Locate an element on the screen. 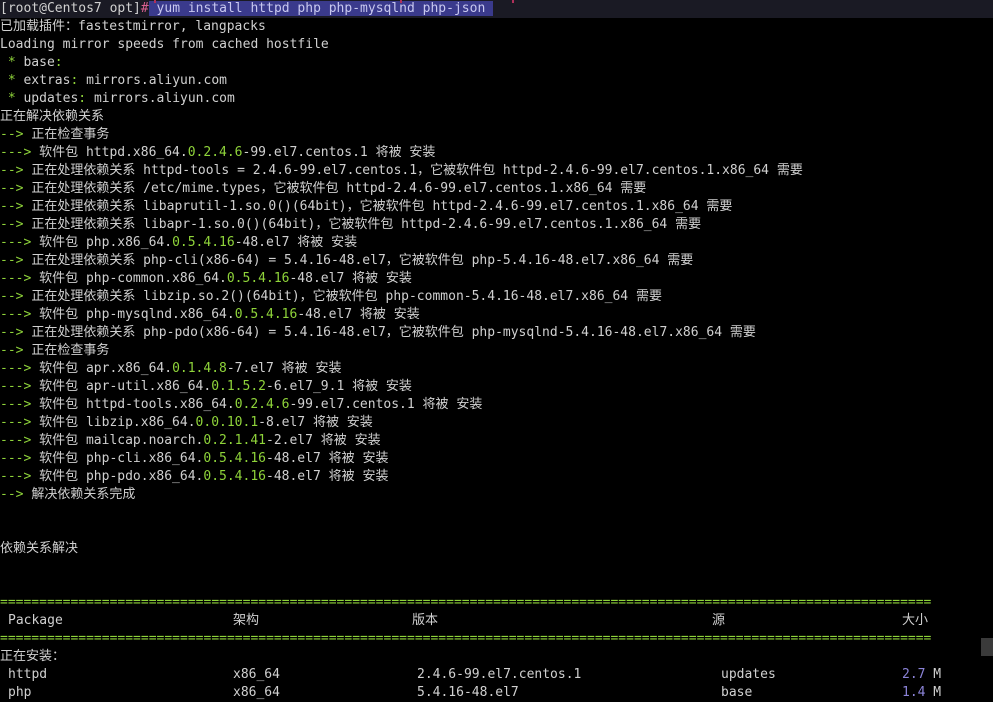 This screenshot has height=702, width=993. cell-repo: base is located at coordinates (737, 692).